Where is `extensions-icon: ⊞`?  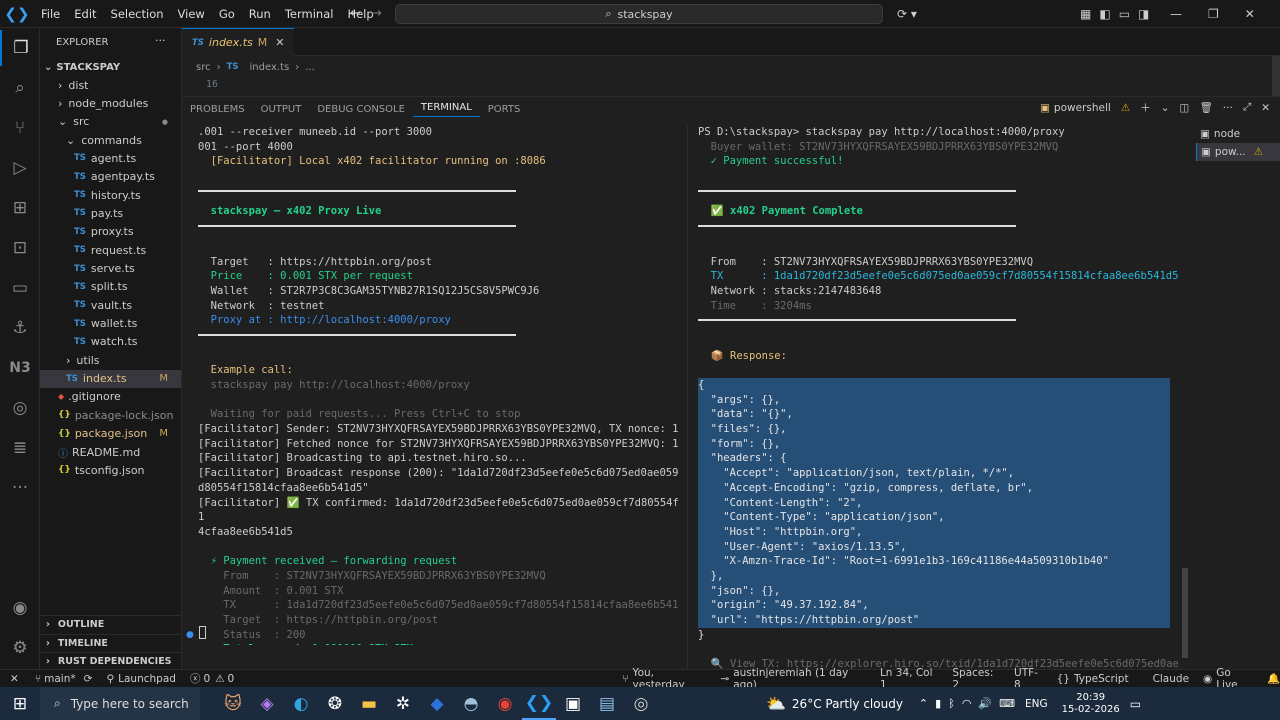
extensions-icon: ⊞ is located at coordinates (20, 208).